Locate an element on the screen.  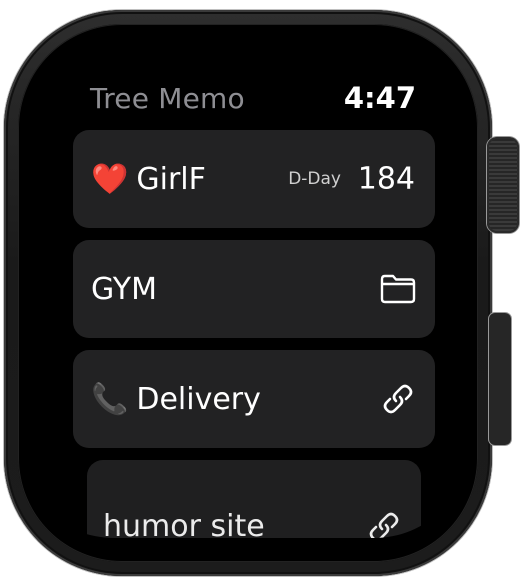
item-title: GYM is located at coordinates (124, 289).